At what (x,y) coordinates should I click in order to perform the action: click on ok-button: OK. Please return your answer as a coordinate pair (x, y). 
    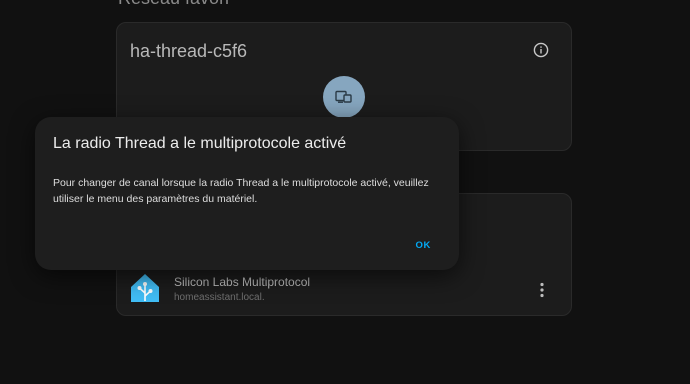
    Looking at the image, I should click on (423, 245).